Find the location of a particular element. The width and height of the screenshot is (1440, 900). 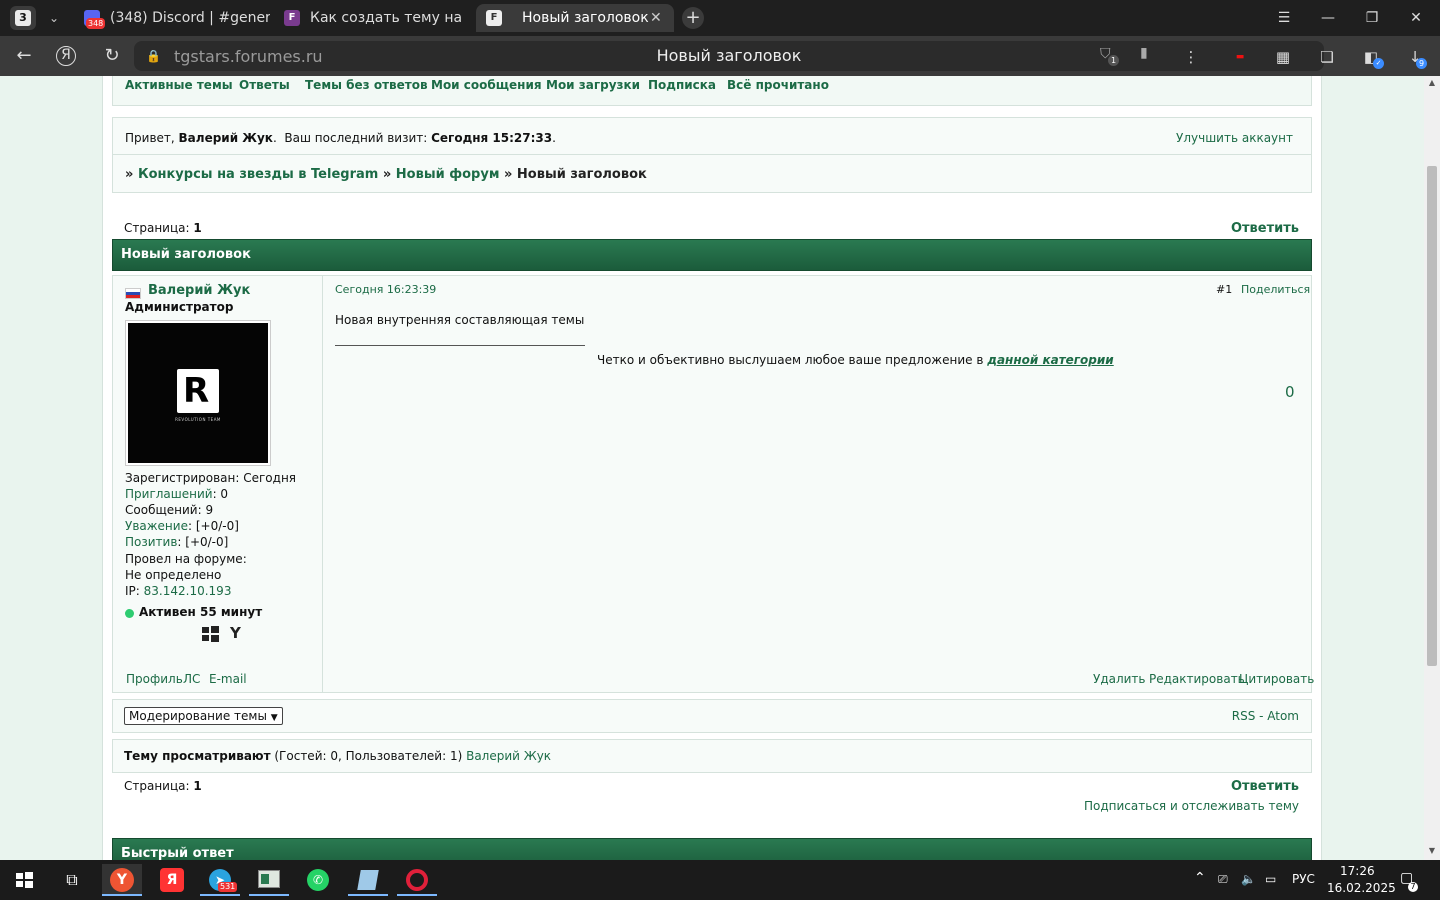

scrollbar: ▲ ▼ is located at coordinates (1432, 468).